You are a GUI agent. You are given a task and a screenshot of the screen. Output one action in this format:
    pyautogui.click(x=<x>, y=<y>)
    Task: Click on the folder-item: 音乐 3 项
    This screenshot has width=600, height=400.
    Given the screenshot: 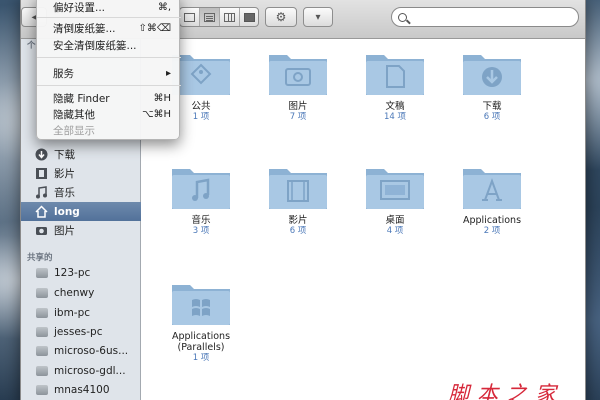 What is the action you would take?
    pyautogui.click(x=201, y=197)
    